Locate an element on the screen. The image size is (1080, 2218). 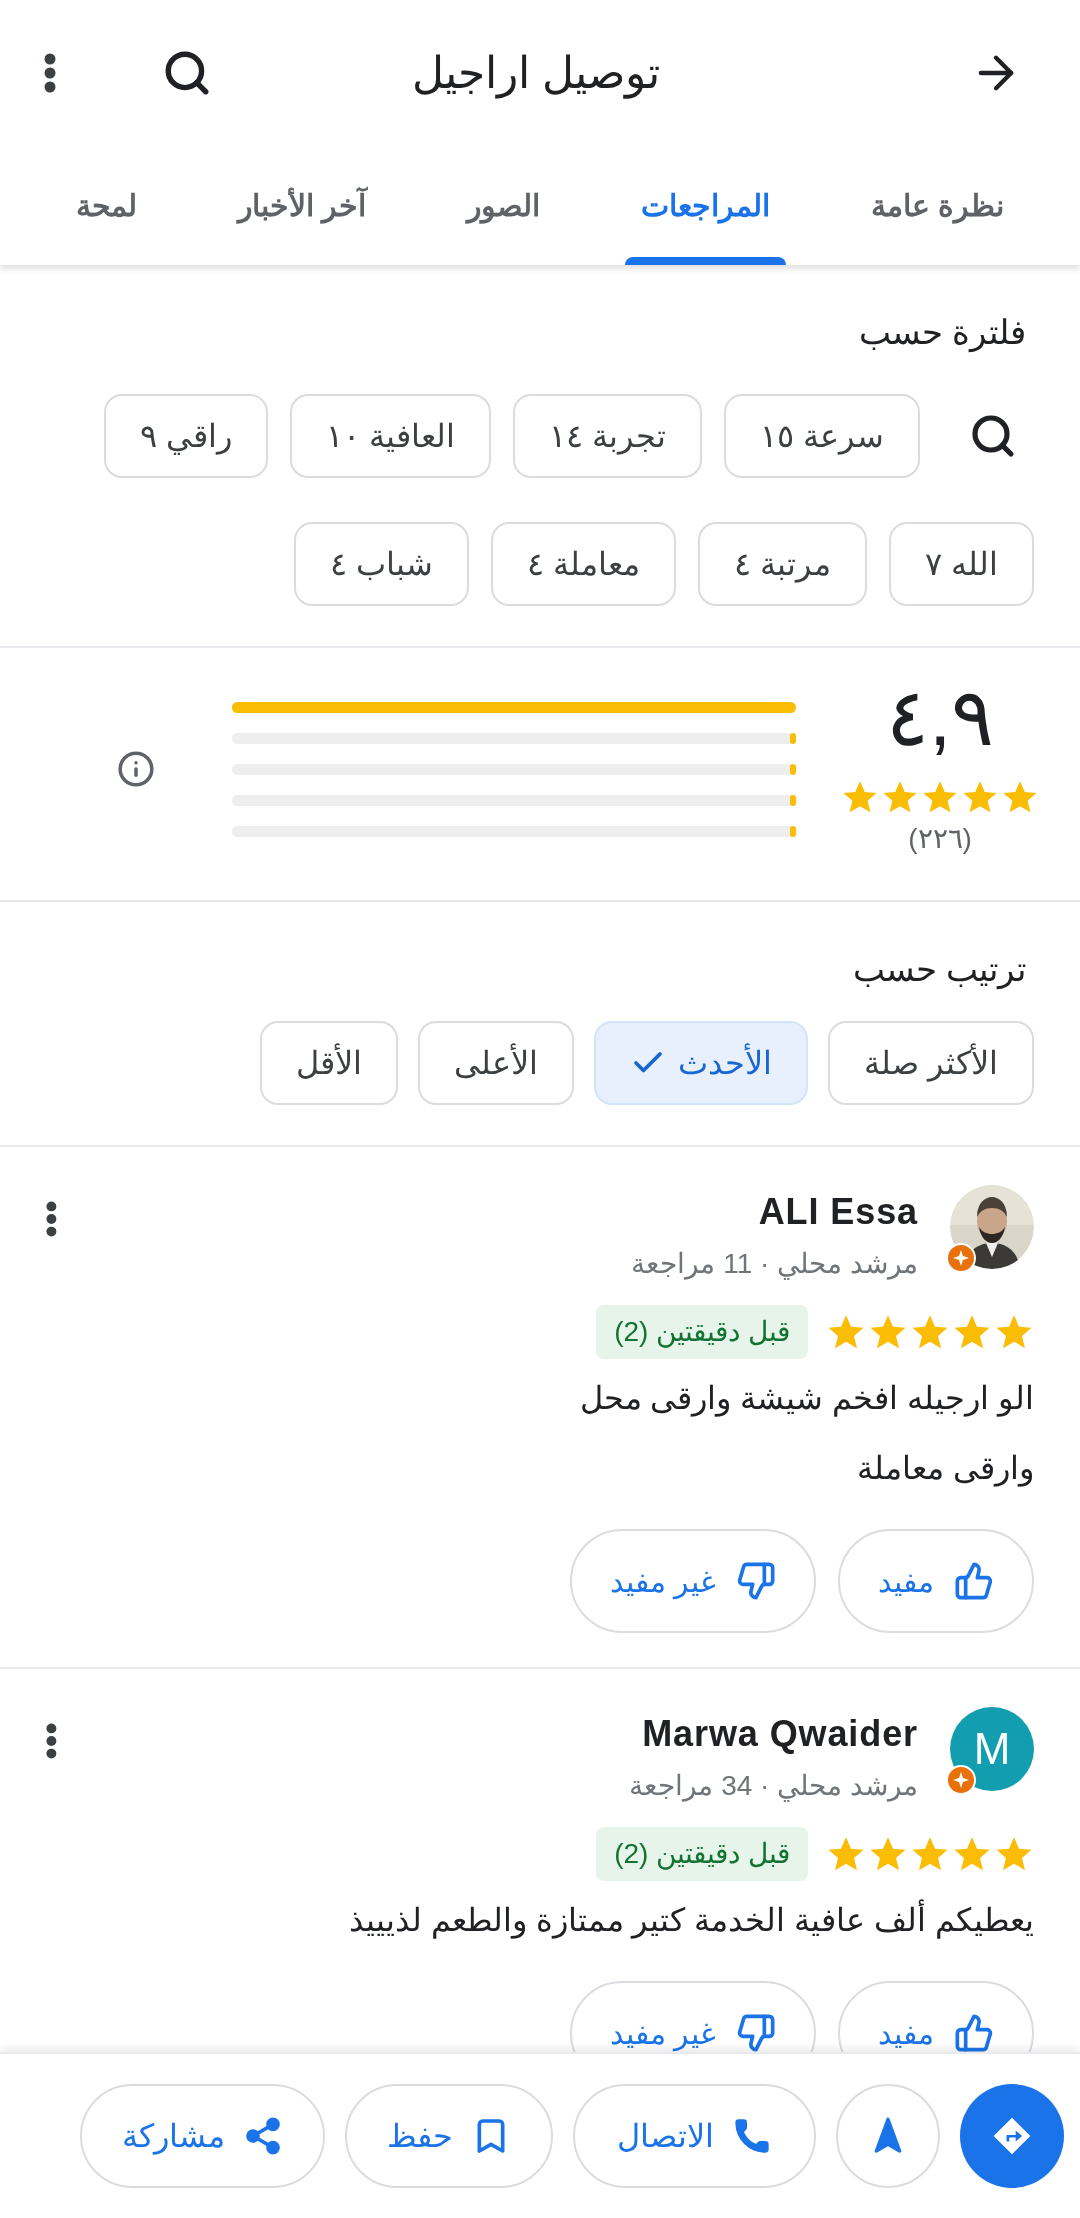
reviewer-info: مرشد محلي · 11 مراجعة is located at coordinates (774, 1264).